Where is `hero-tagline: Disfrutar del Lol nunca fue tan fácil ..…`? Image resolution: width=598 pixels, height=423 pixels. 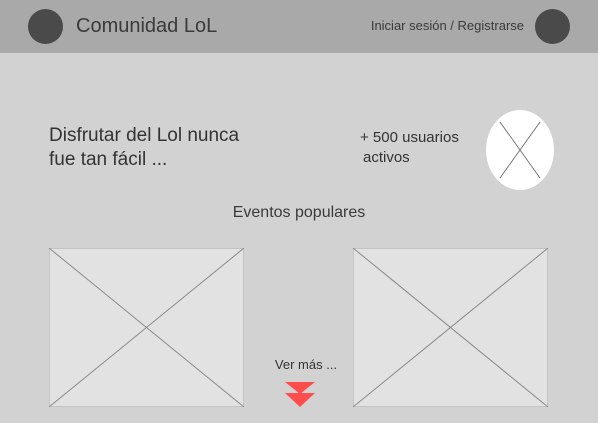
hero-tagline: Disfrutar del Lol nunca fue tan fácil ..… is located at coordinates (169, 148).